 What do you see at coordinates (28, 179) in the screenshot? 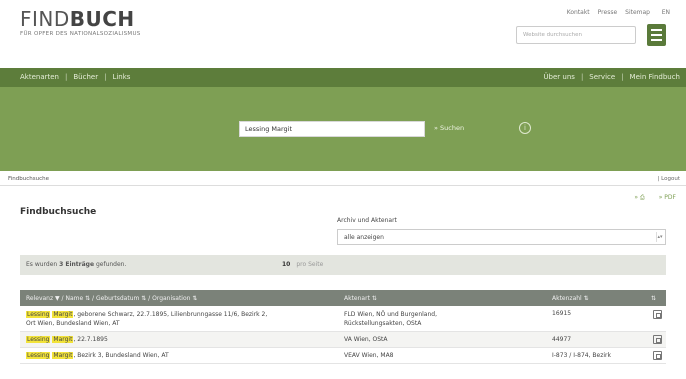
I see `breadcrumb: Findbuchsuche` at bounding box center [28, 179].